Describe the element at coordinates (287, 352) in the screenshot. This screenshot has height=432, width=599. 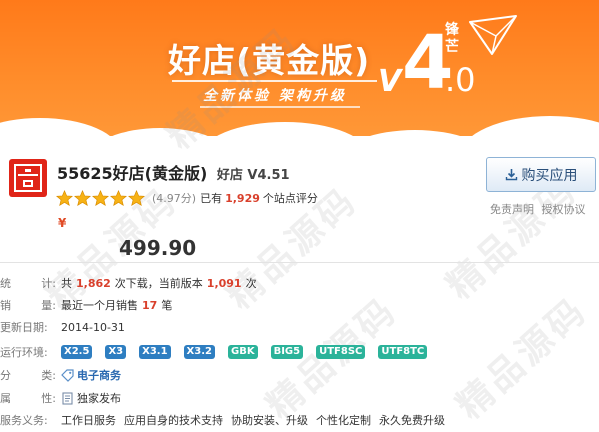
I see `env-tag: BIG5` at that location.